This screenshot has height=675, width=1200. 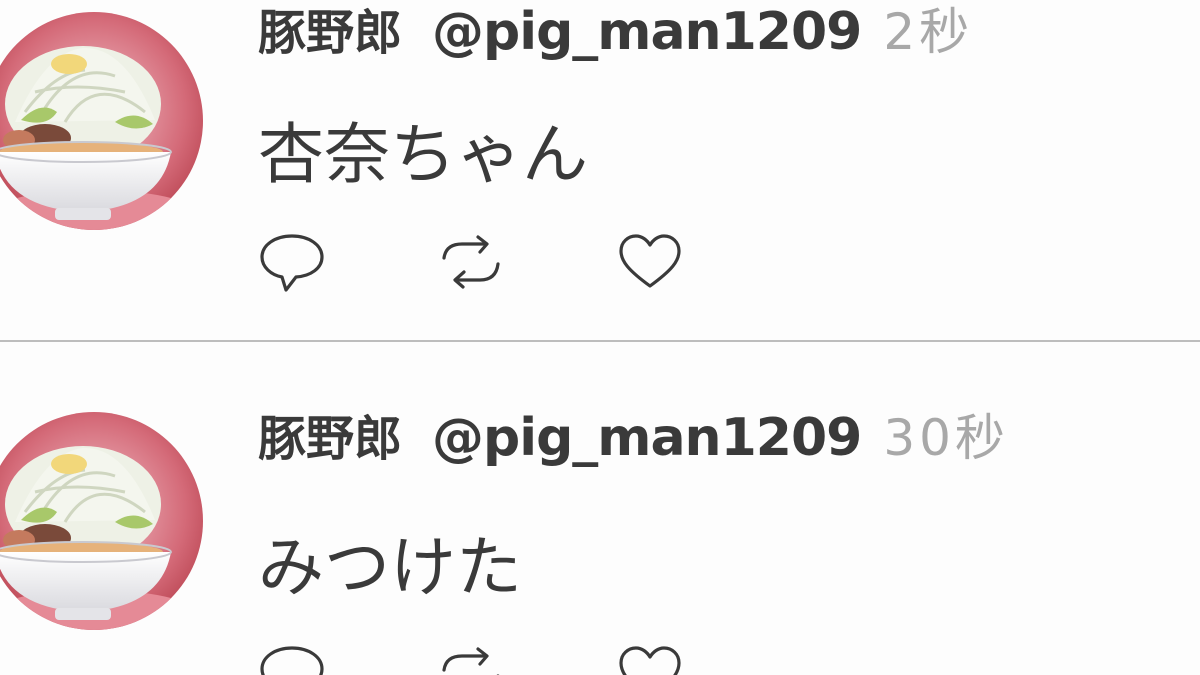 I want to click on timestamp: 30秒, so click(x=946, y=438).